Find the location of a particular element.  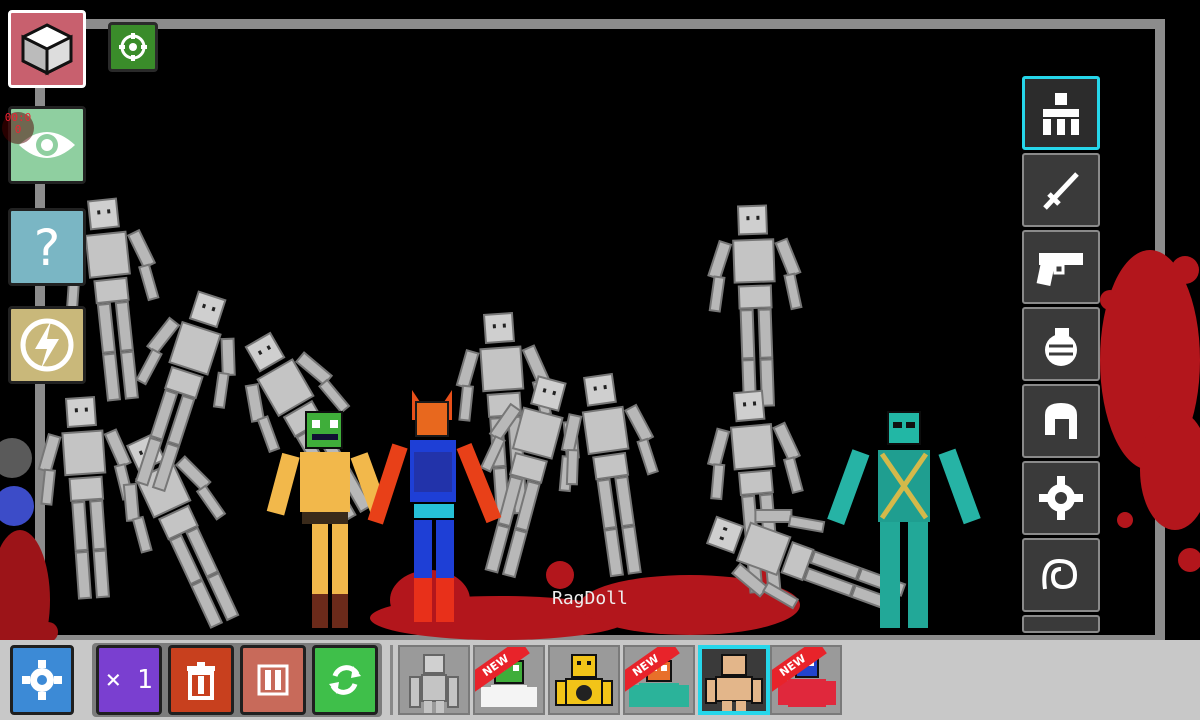

multiplier-label: × 1 is located at coordinates (129, 680).